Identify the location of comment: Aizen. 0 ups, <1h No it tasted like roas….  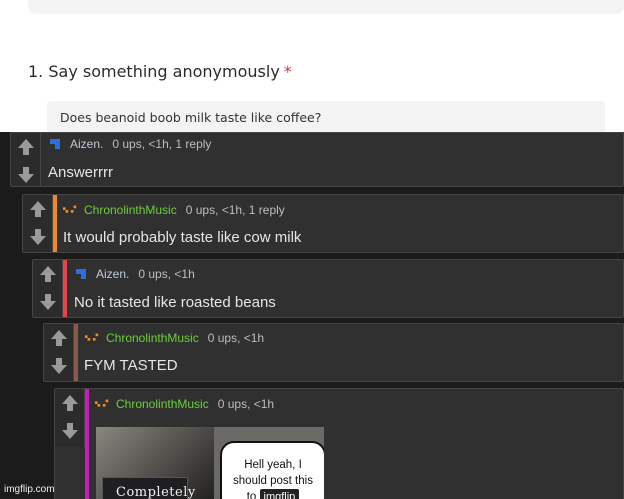
(328, 288).